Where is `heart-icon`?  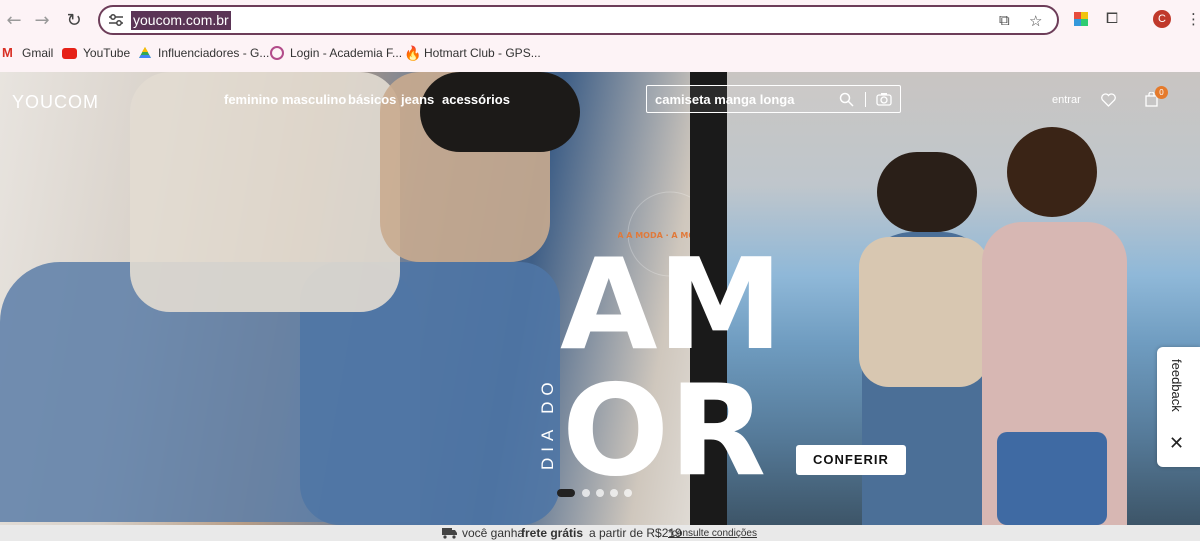
heart-icon is located at coordinates (1108, 100).